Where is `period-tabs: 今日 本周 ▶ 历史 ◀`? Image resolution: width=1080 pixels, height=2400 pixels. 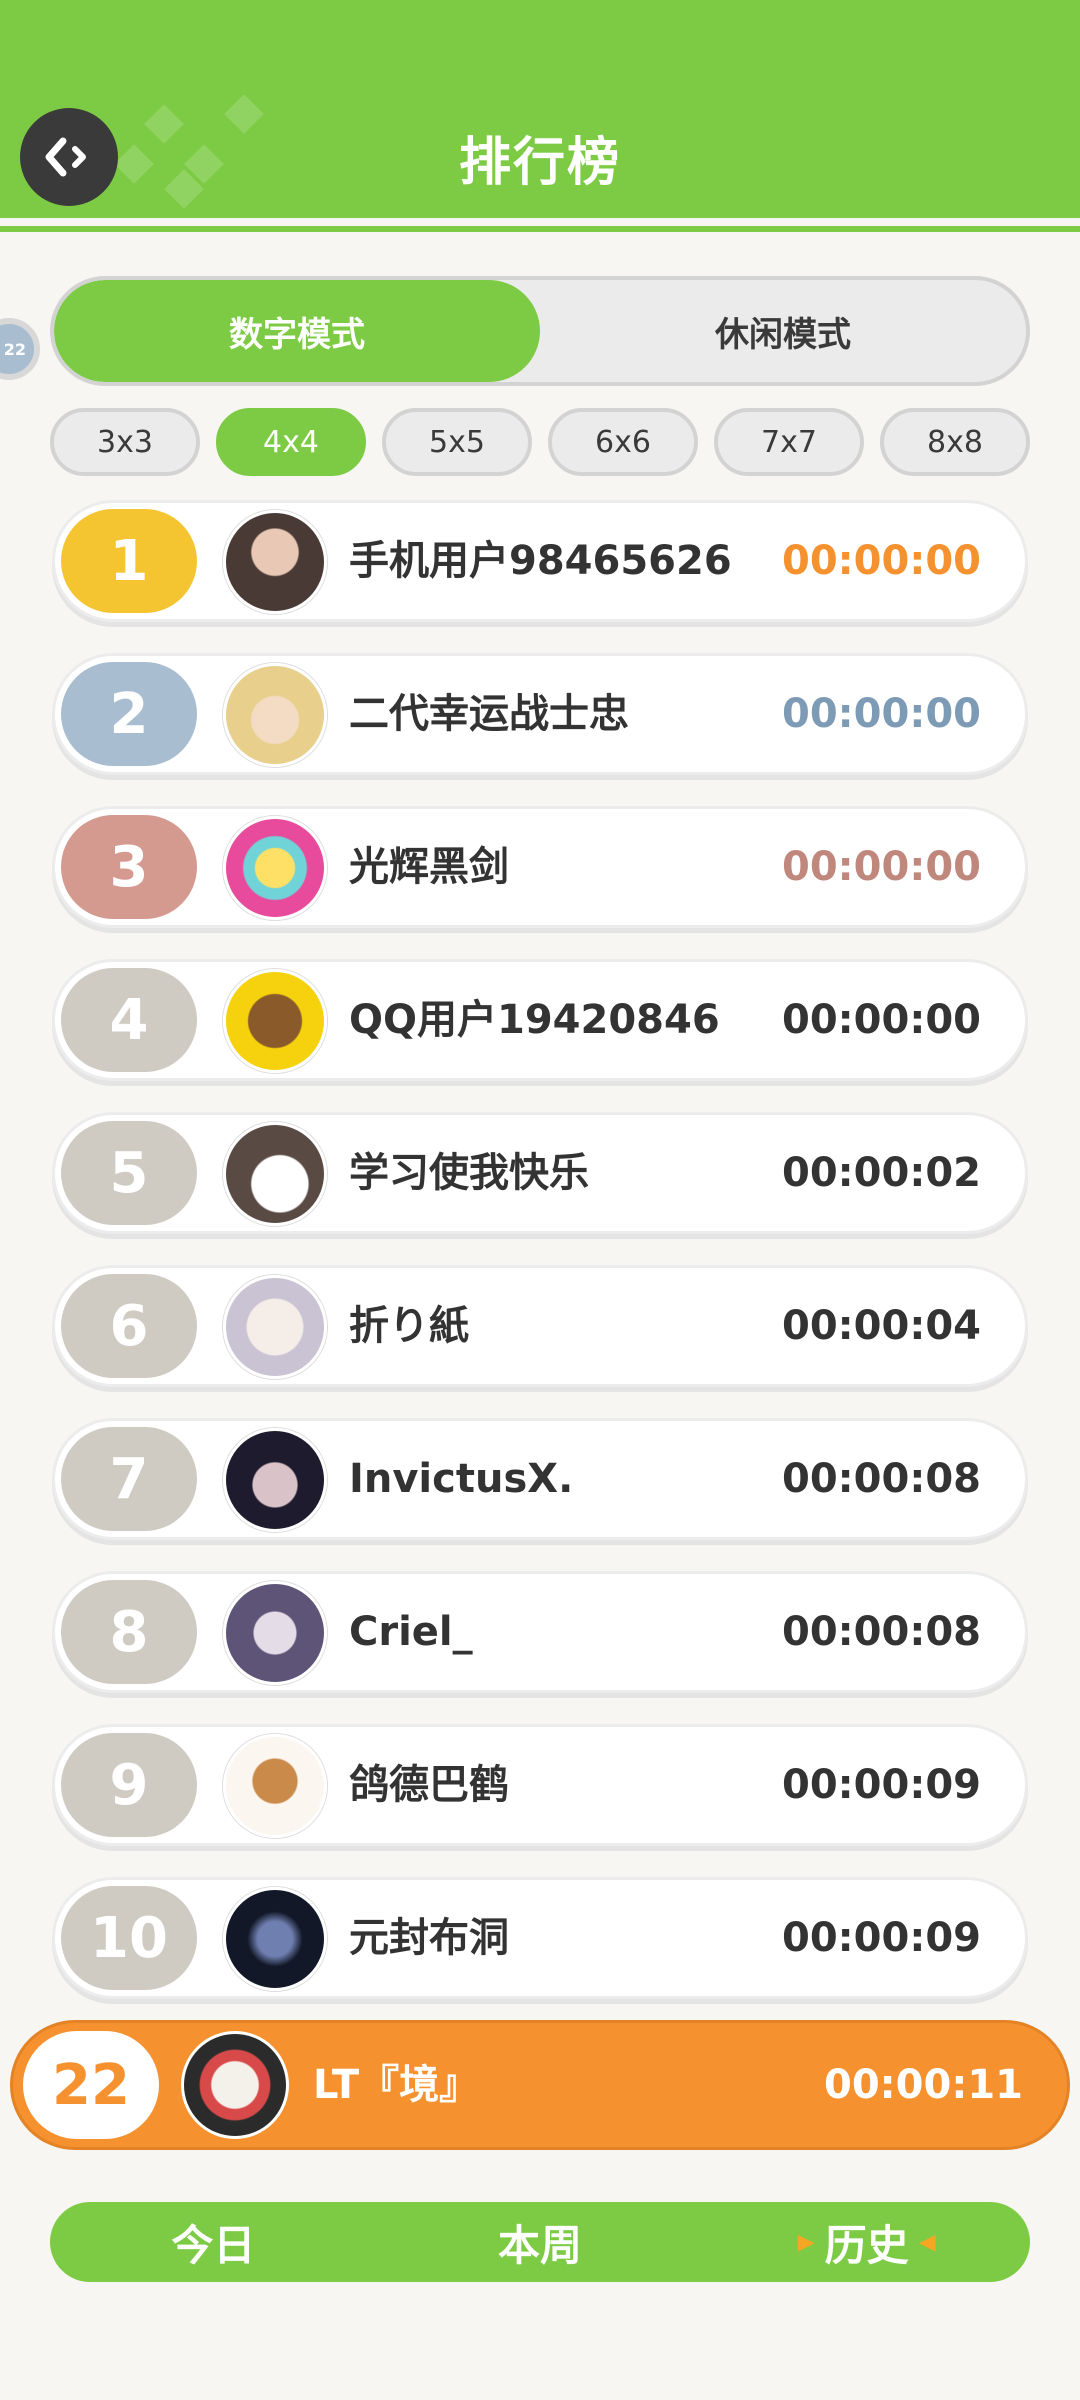
period-tabs: 今日 本周 ▶ 历史 ◀ is located at coordinates (540, 2242).